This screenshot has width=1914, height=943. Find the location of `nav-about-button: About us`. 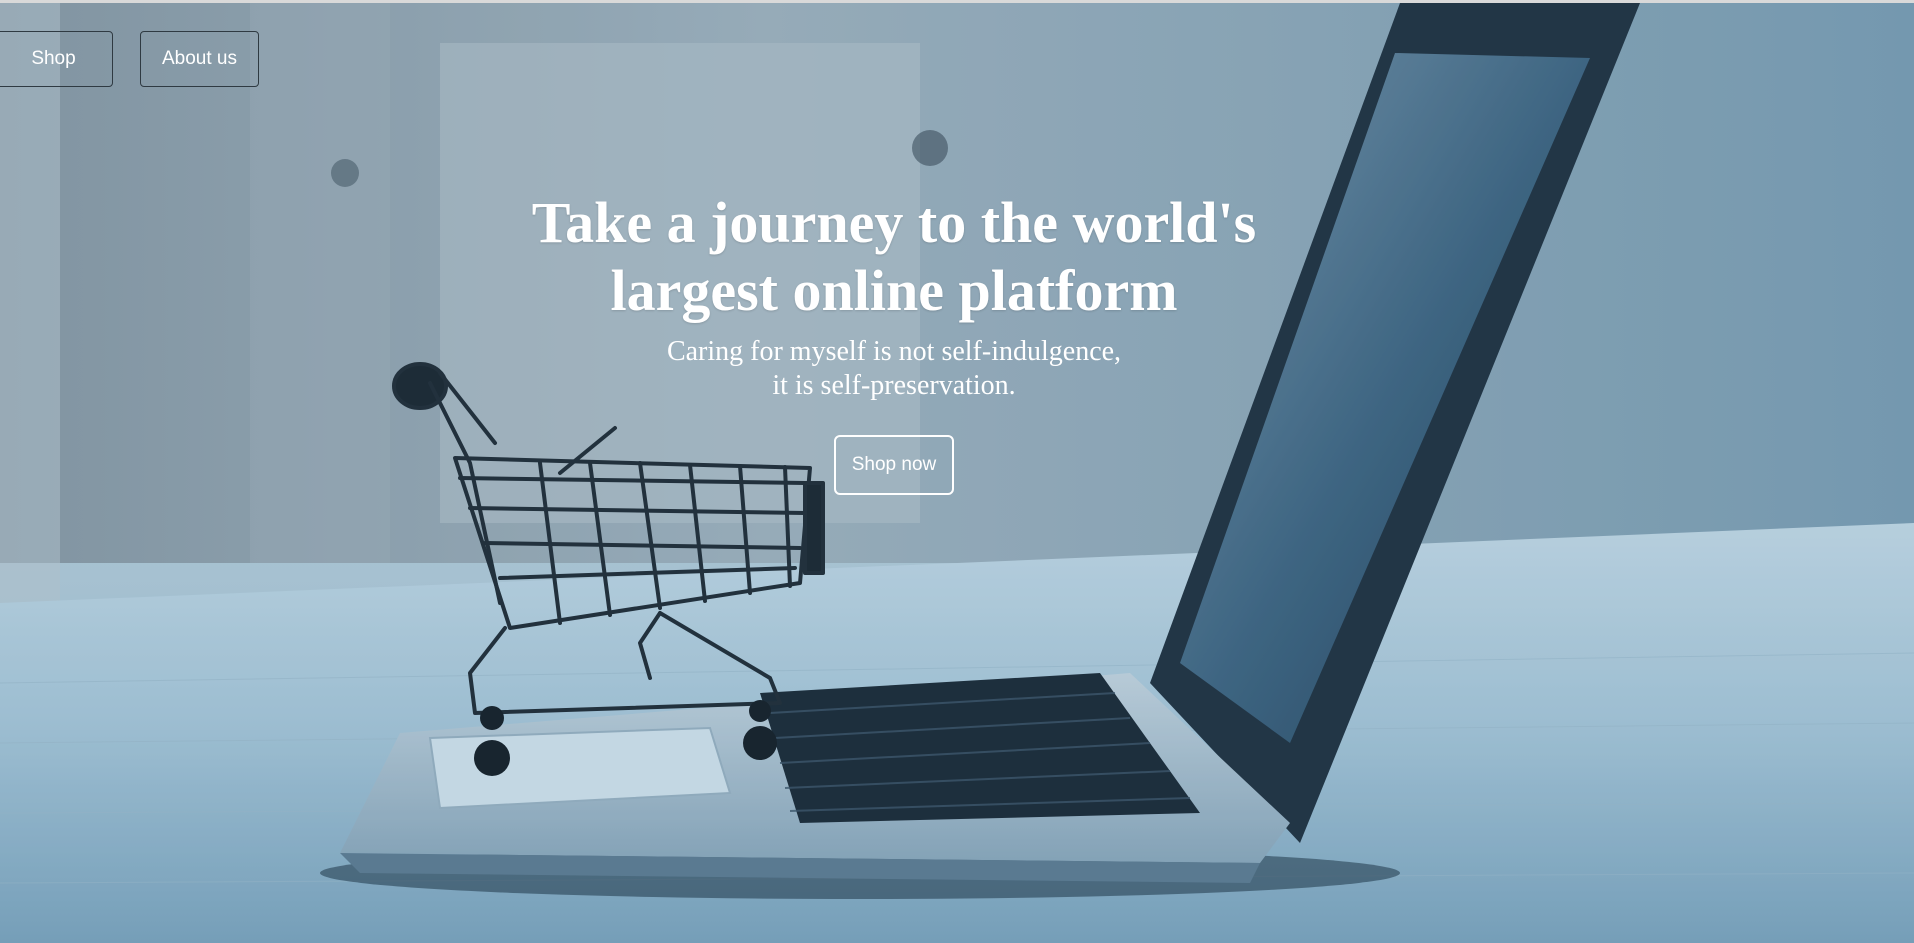

nav-about-button: About us is located at coordinates (199, 59).